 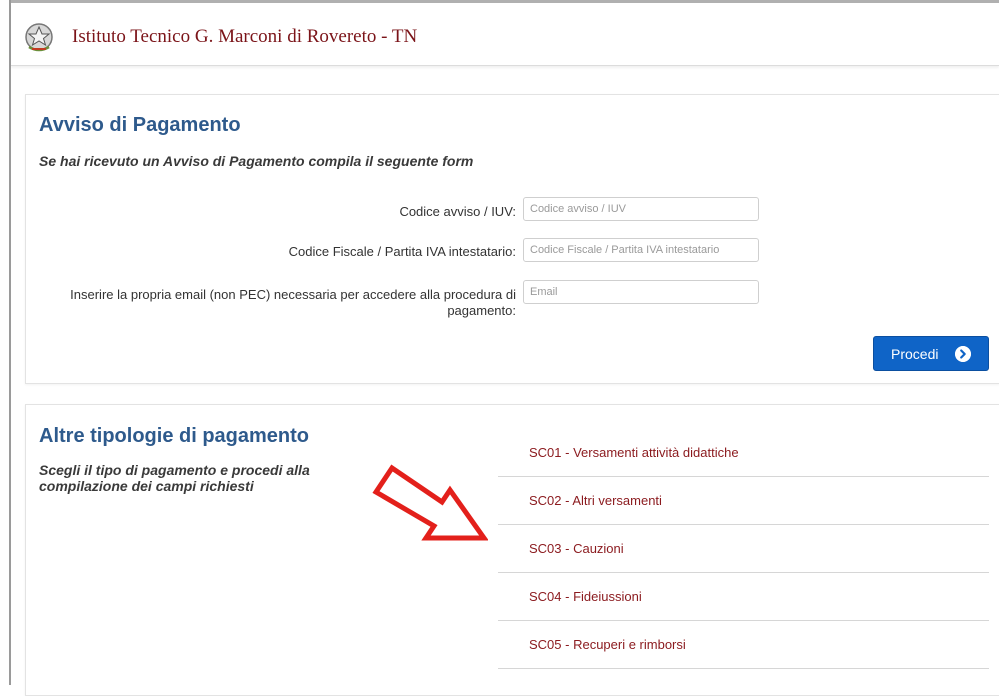 I want to click on payment-type-sc04: SC04 - Fideiussioni, so click(x=743, y=597).